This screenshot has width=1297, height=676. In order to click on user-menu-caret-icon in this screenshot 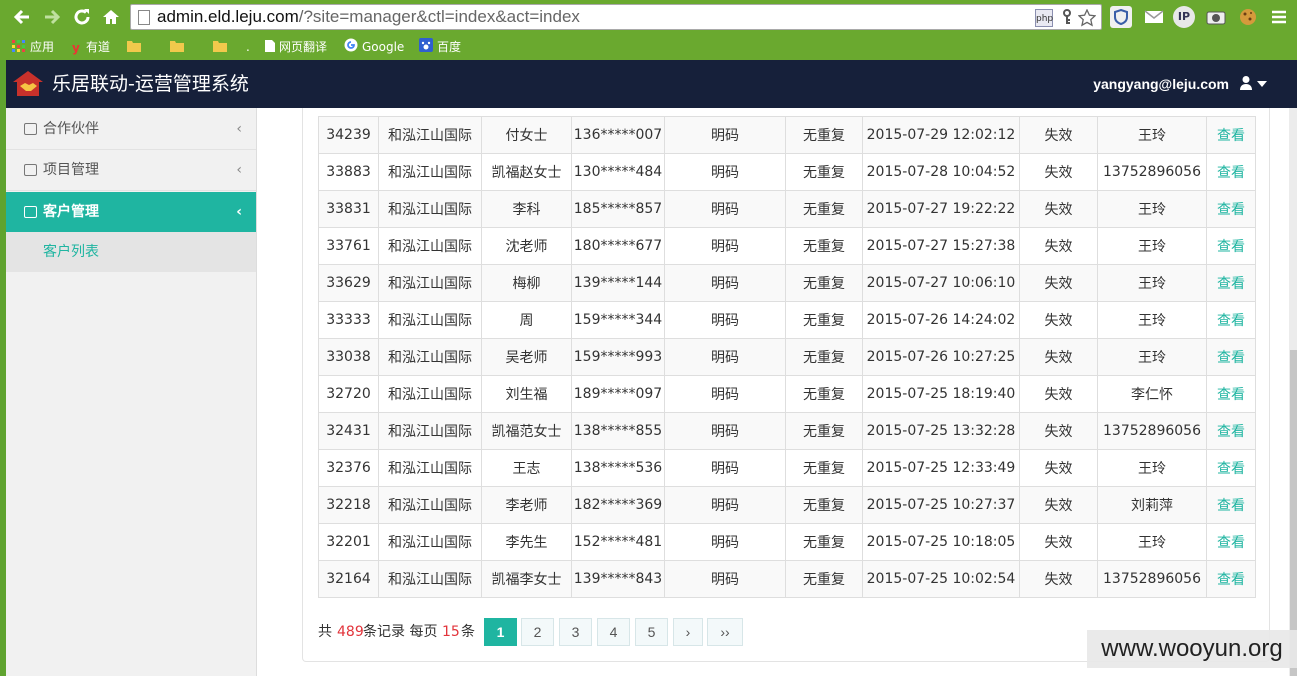, I will do `click(1262, 84)`.